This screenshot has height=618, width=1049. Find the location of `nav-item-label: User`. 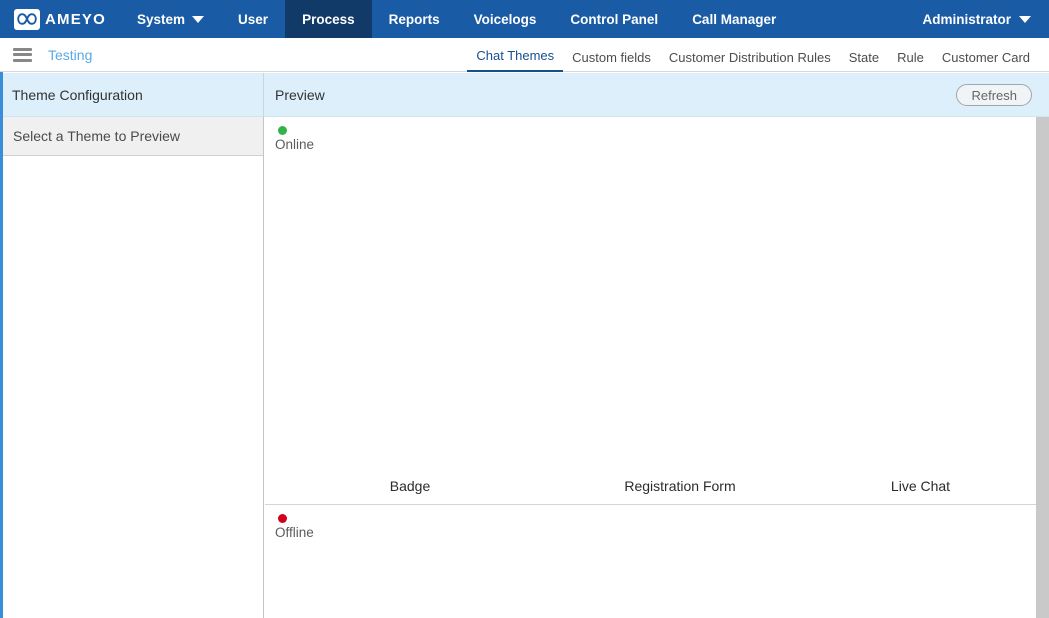

nav-item-label: User is located at coordinates (253, 19).